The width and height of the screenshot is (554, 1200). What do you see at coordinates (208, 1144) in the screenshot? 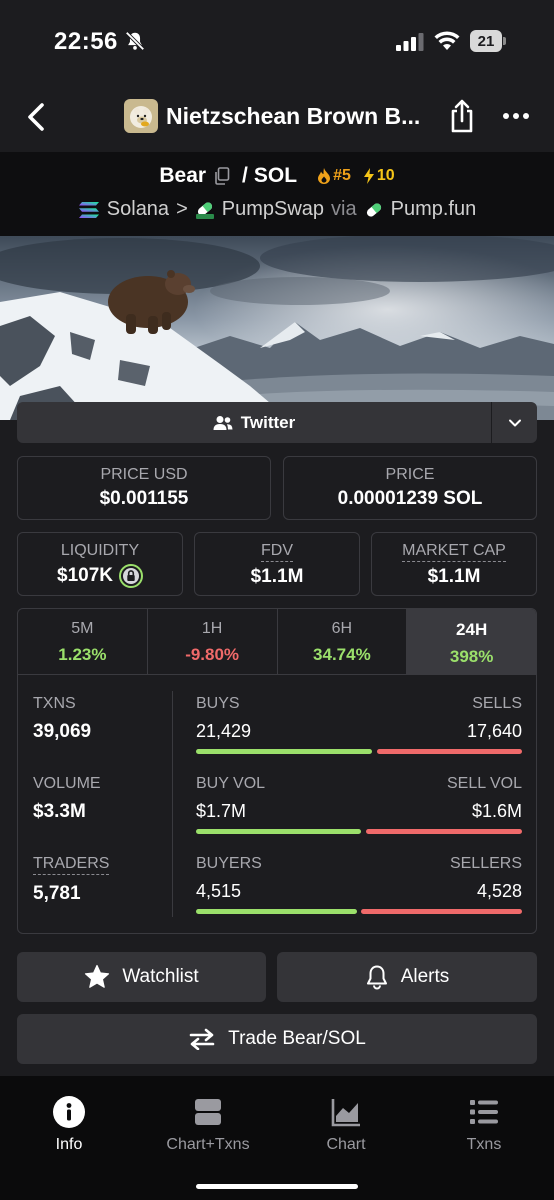
I see `tab-label: Chart+Txns` at bounding box center [208, 1144].